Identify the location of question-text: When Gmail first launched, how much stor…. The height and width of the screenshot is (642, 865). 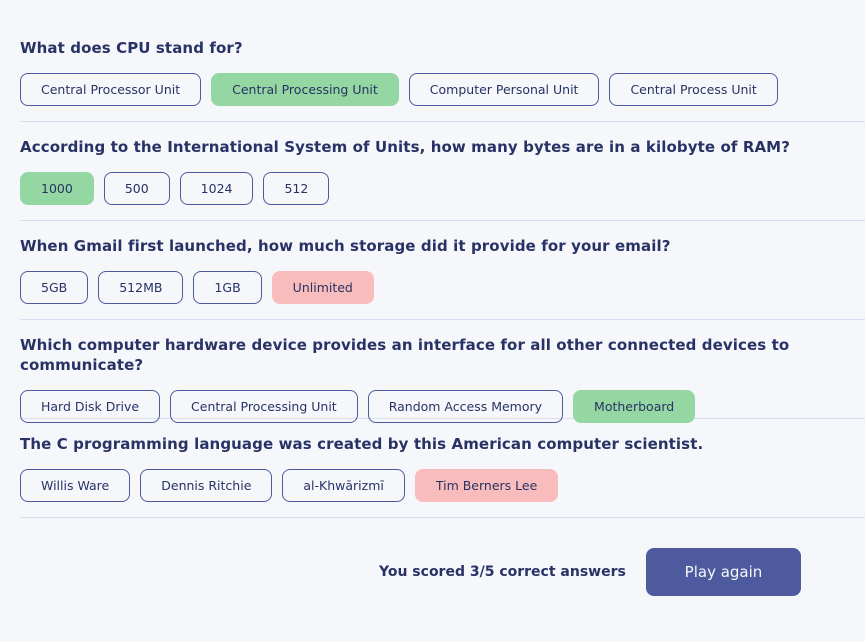
(345, 246).